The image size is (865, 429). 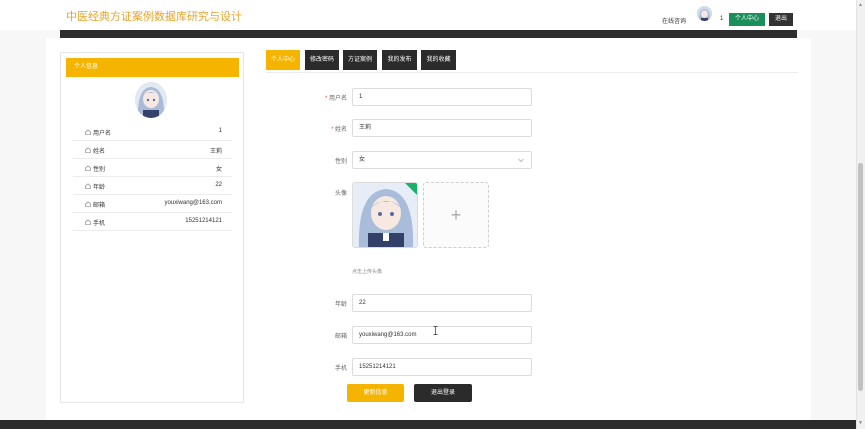 I want to click on info-label: 性别, so click(x=99, y=170).